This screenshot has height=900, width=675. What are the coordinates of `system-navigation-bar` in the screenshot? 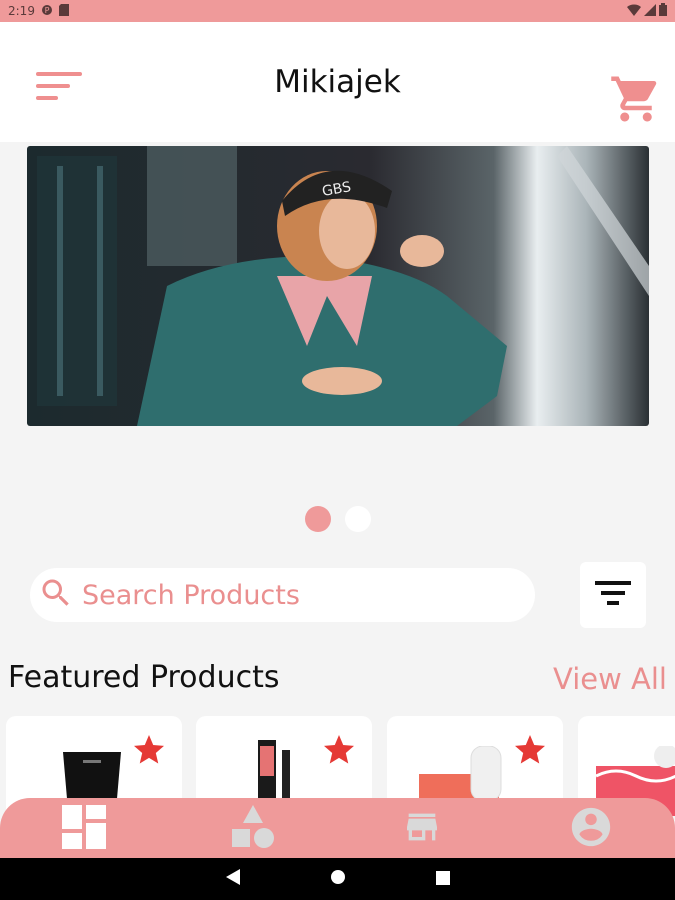 It's located at (337, 879).